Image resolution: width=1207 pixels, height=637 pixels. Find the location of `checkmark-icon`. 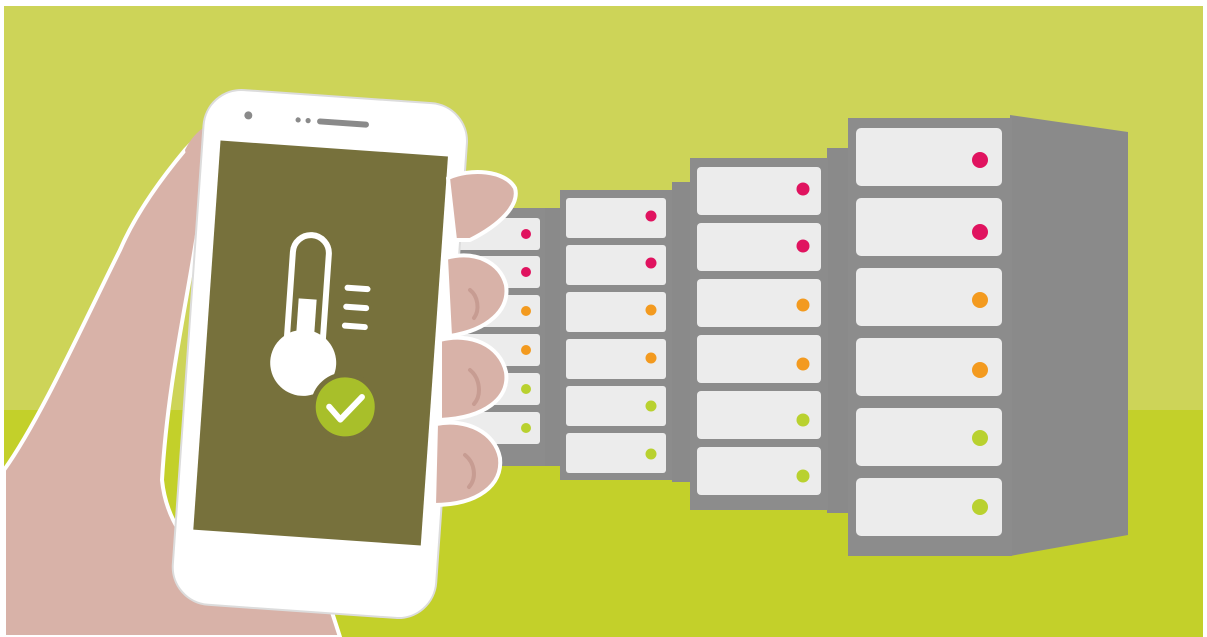

checkmark-icon is located at coordinates (345, 407).